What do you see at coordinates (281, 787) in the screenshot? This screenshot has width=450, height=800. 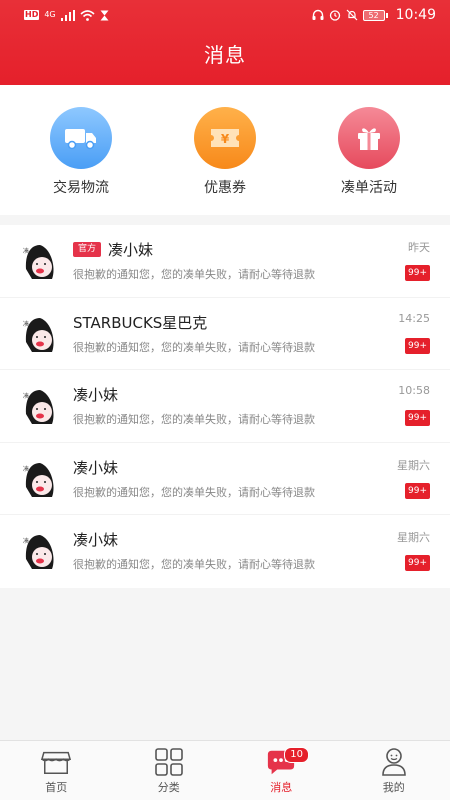 I see `tab-label: 消息` at bounding box center [281, 787].